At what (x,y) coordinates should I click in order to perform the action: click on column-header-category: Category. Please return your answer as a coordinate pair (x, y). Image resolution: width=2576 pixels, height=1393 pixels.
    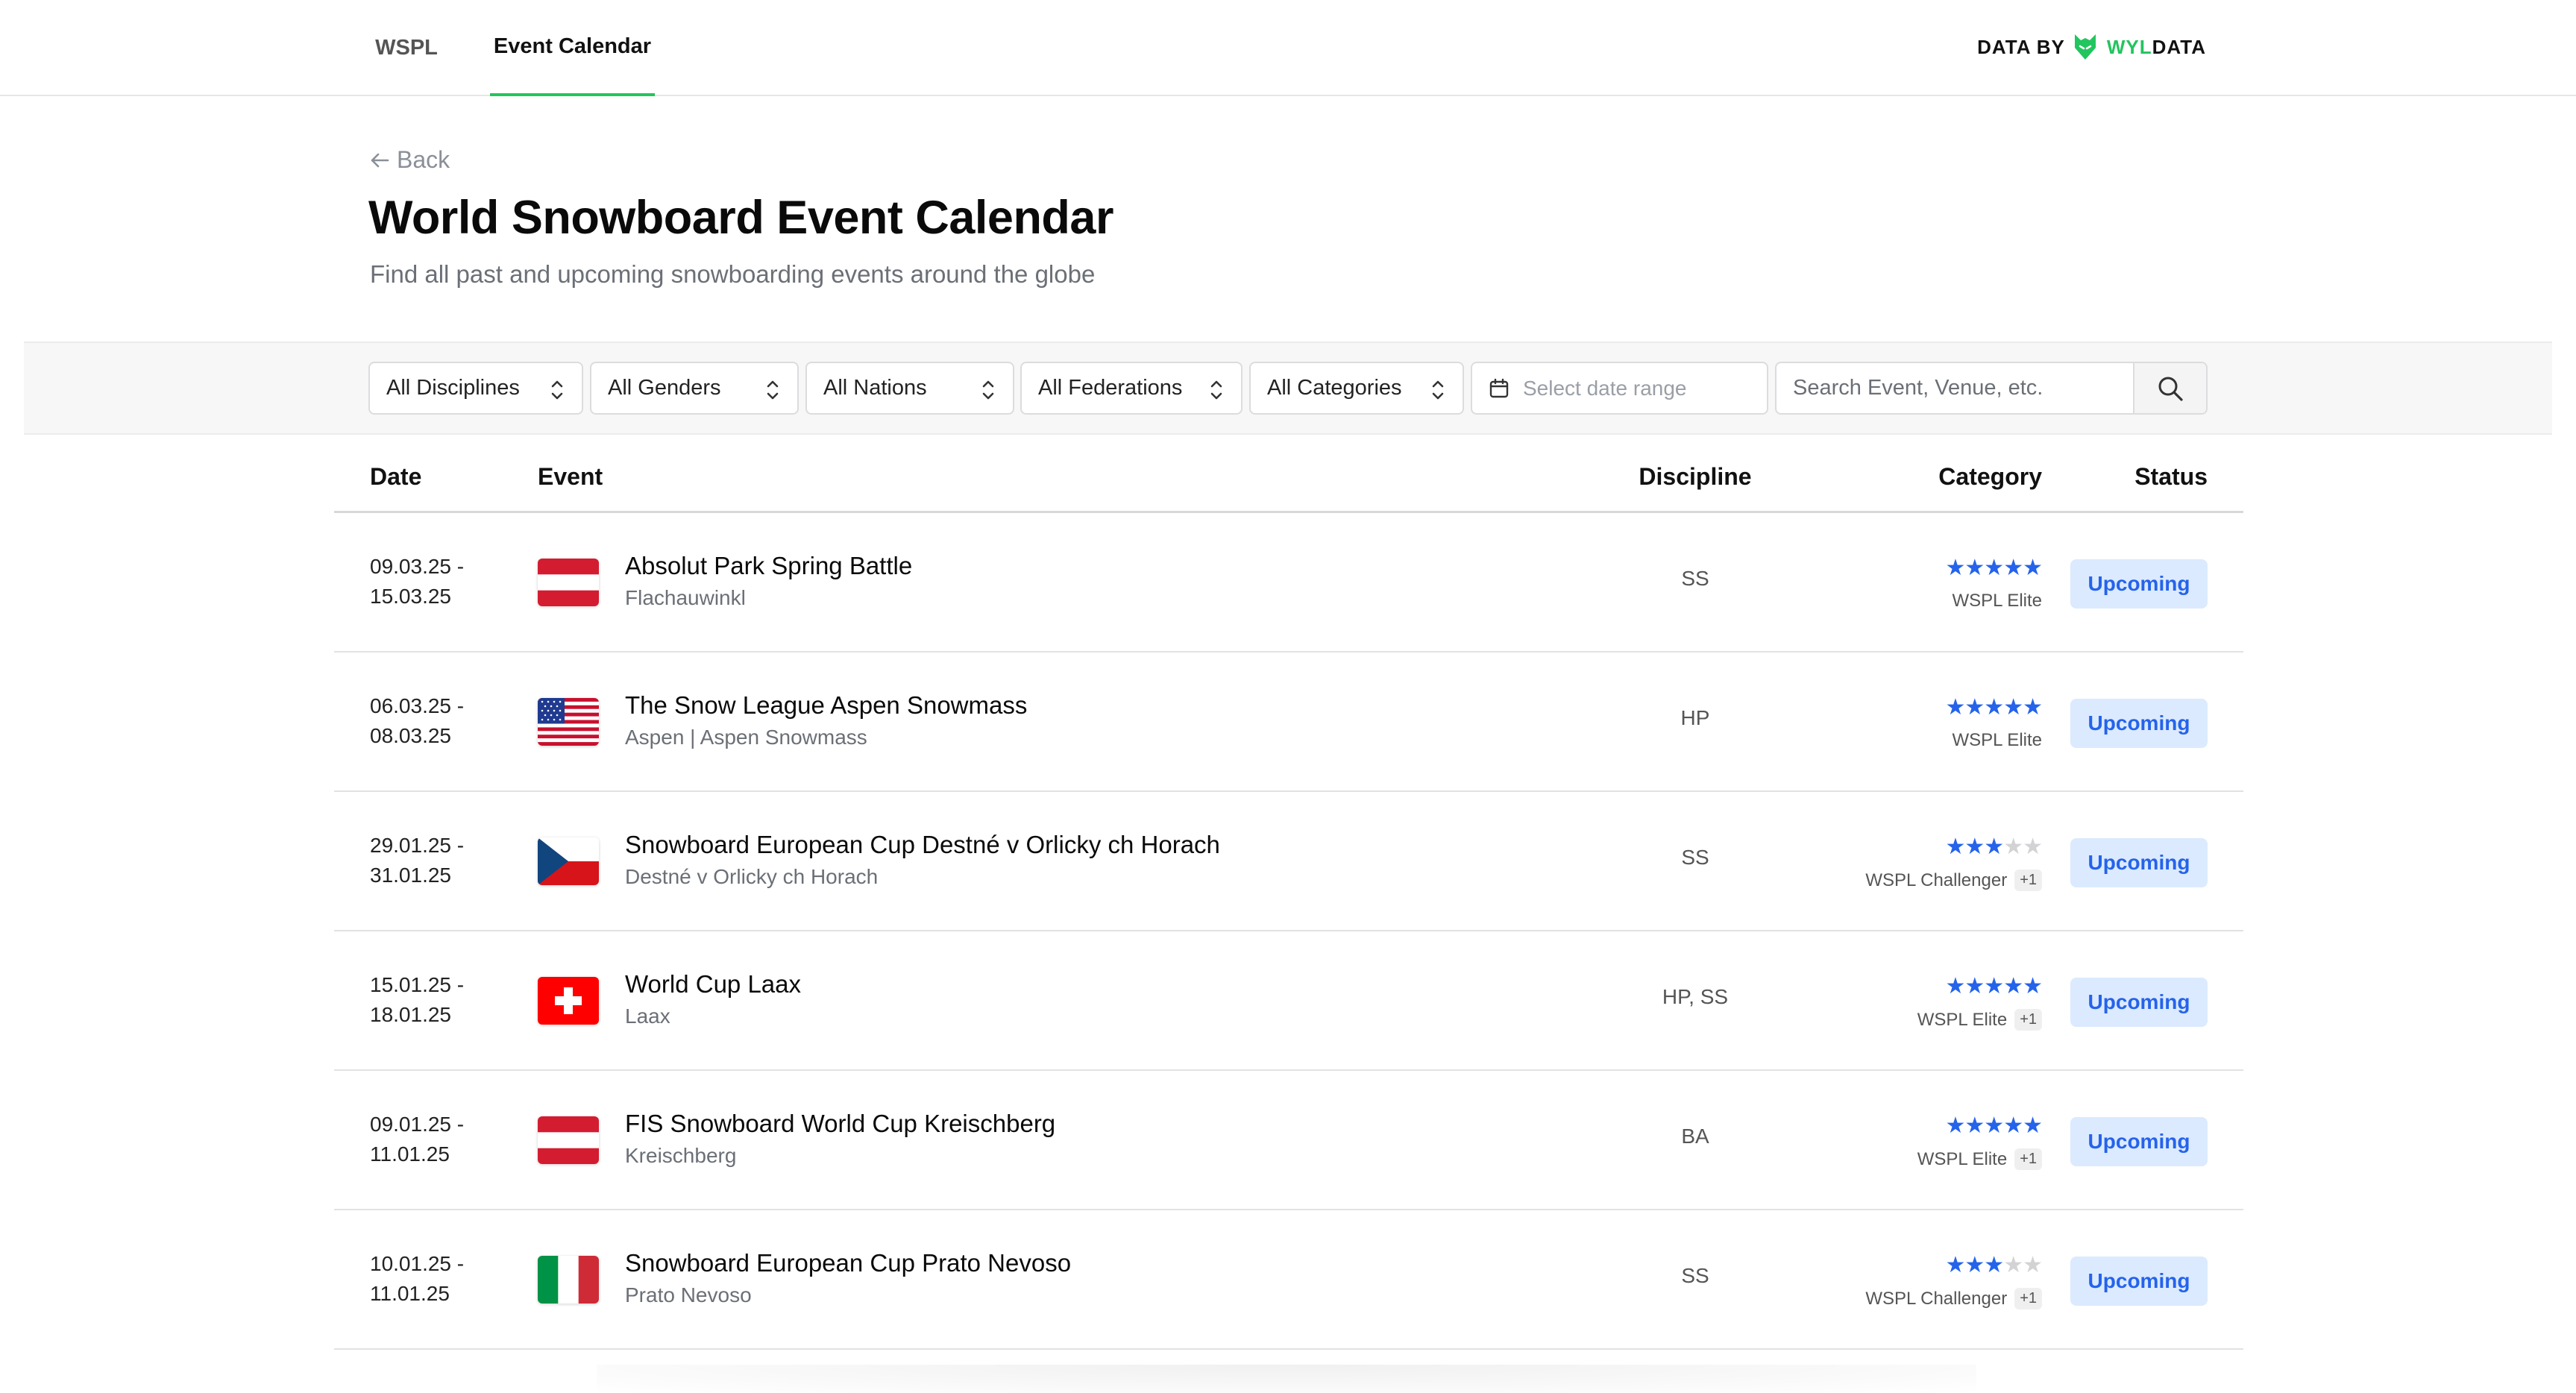
    Looking at the image, I should click on (1960, 476).